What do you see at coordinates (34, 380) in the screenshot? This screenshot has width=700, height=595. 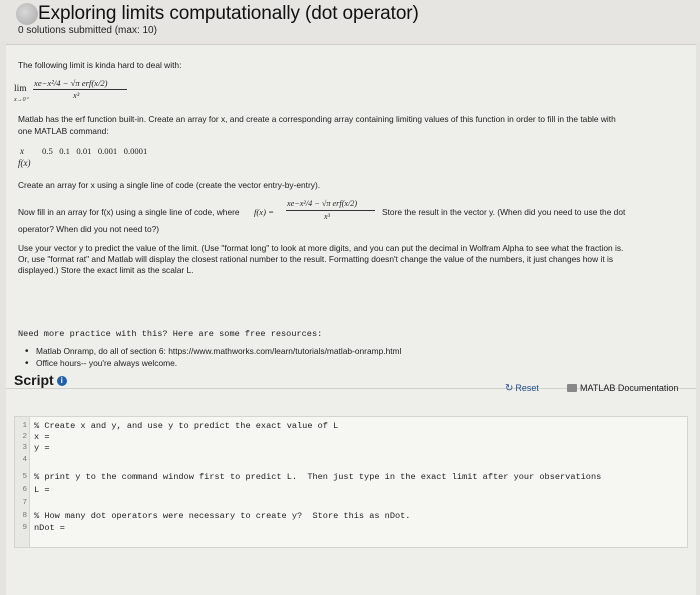 I see `script-label: Script` at bounding box center [34, 380].